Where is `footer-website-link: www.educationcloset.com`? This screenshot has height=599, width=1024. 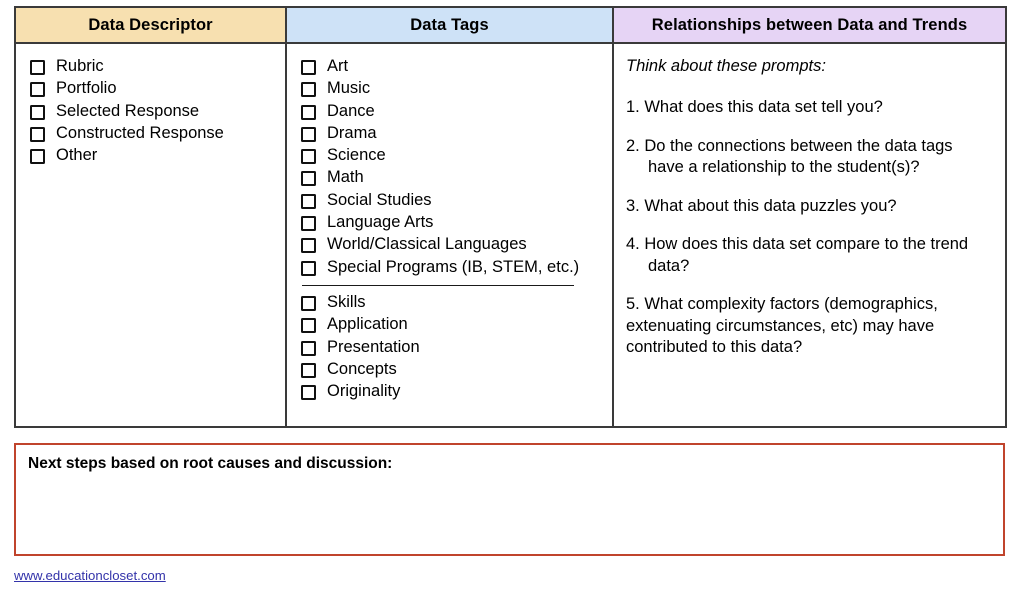
footer-website-link: www.educationcloset.com is located at coordinates (90, 575).